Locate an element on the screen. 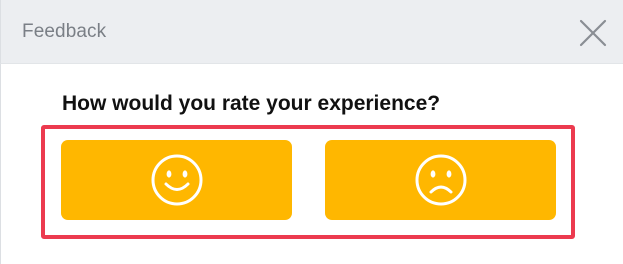  smiley-face-icon is located at coordinates (177, 180).